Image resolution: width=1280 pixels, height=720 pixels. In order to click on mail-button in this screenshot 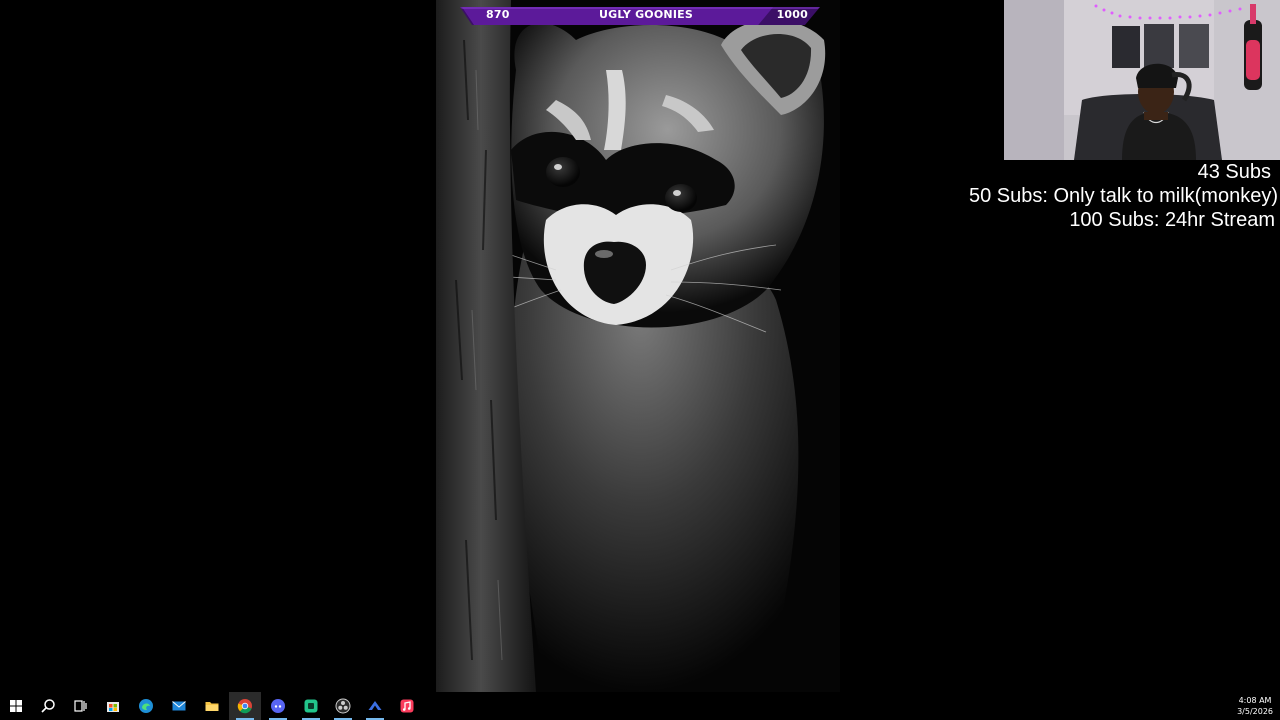, I will do `click(179, 706)`.